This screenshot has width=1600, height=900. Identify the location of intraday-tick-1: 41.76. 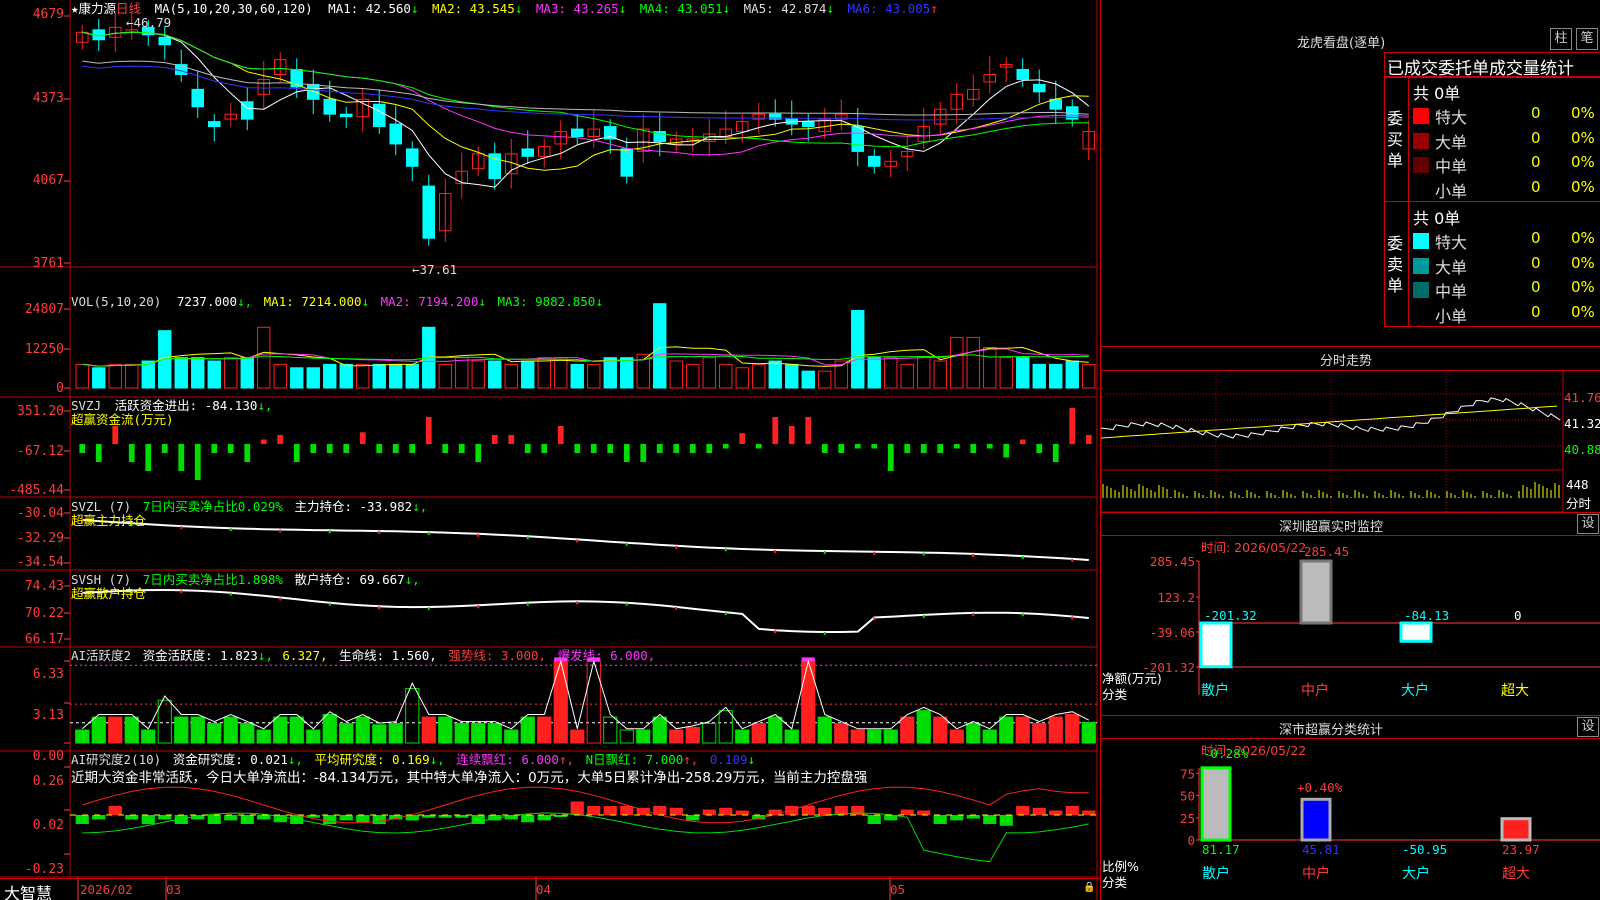
(1582, 397).